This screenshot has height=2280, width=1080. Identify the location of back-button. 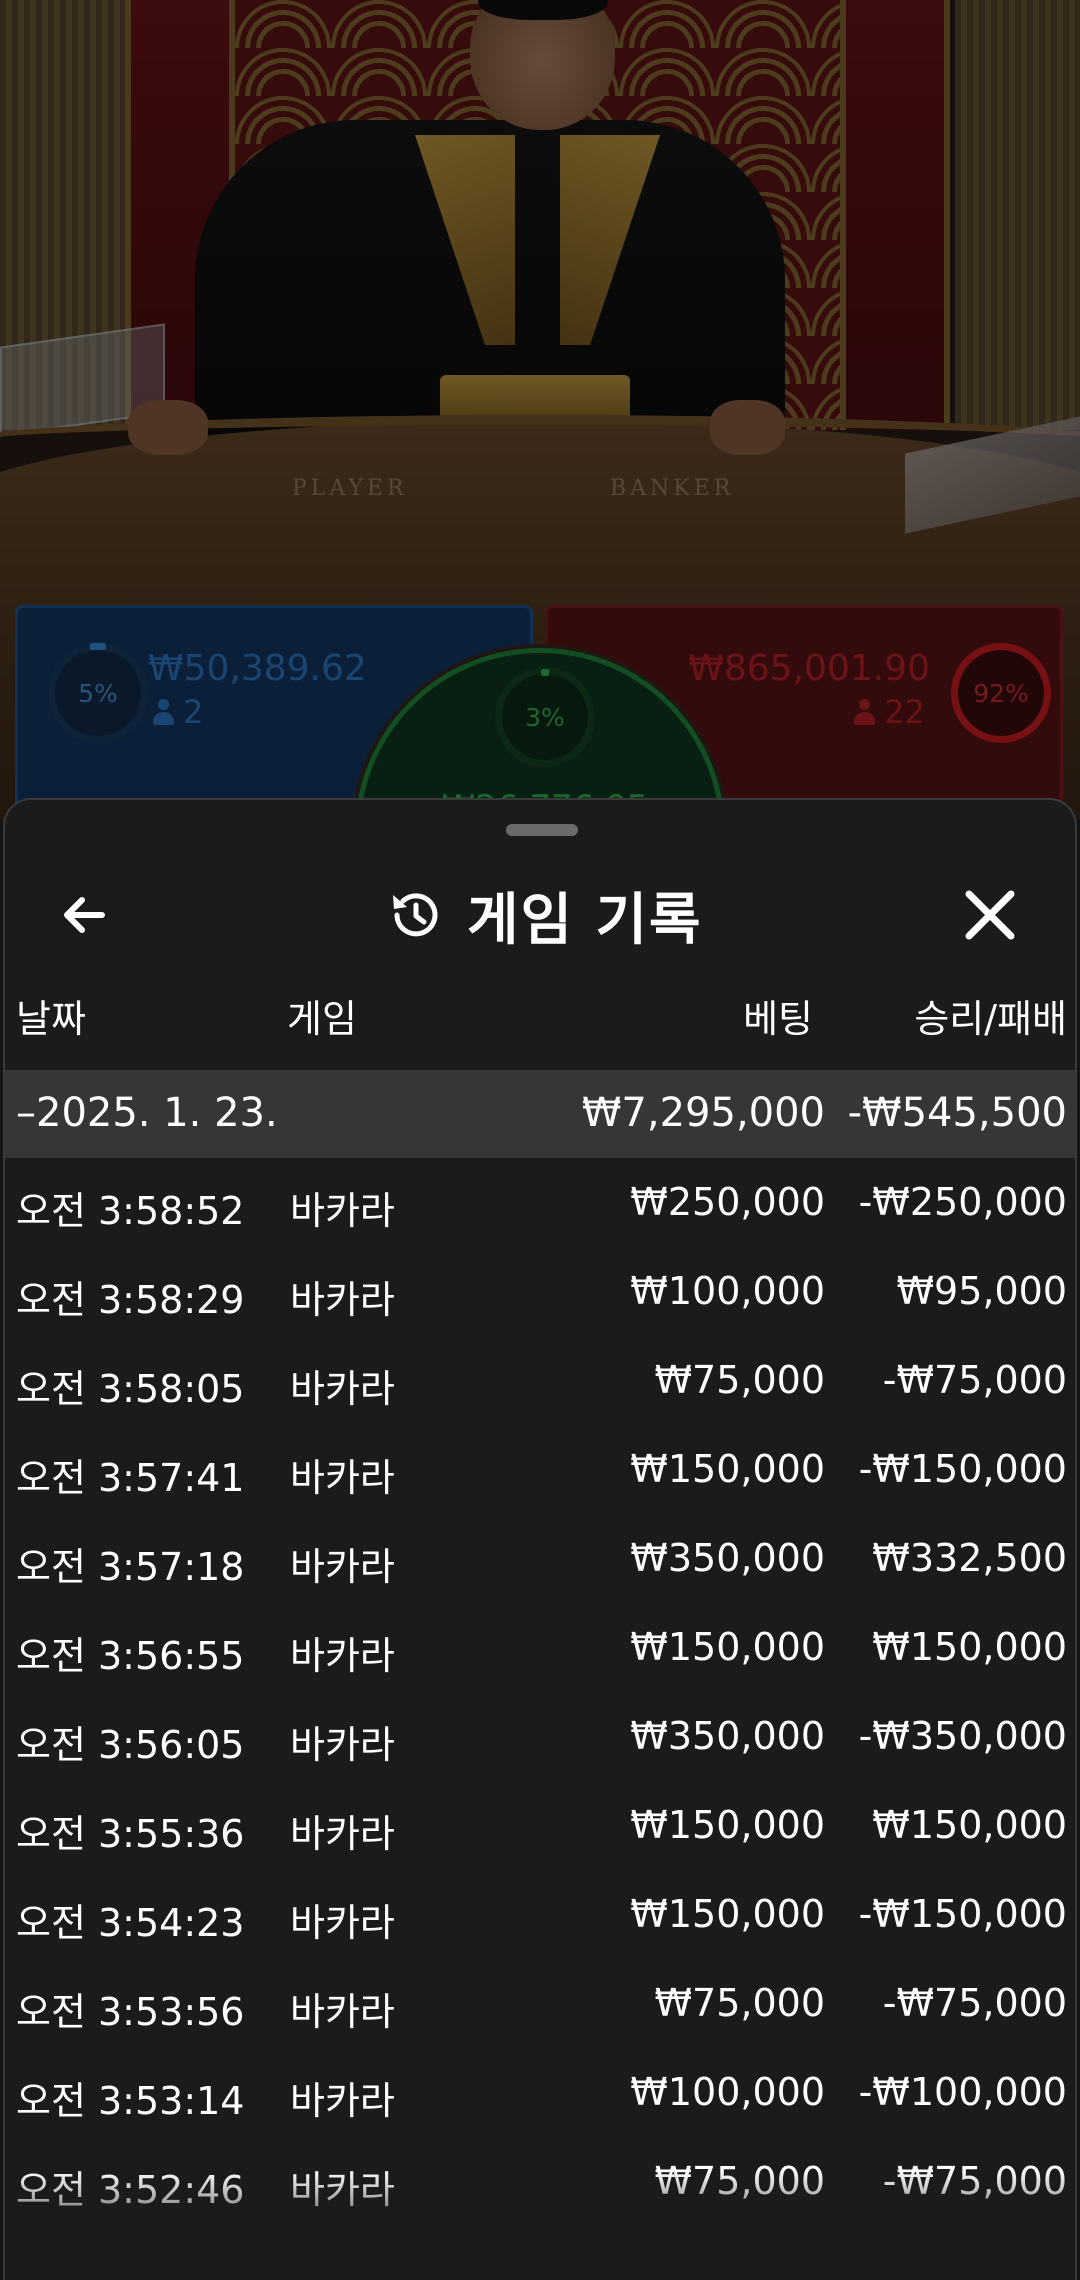
(85, 915).